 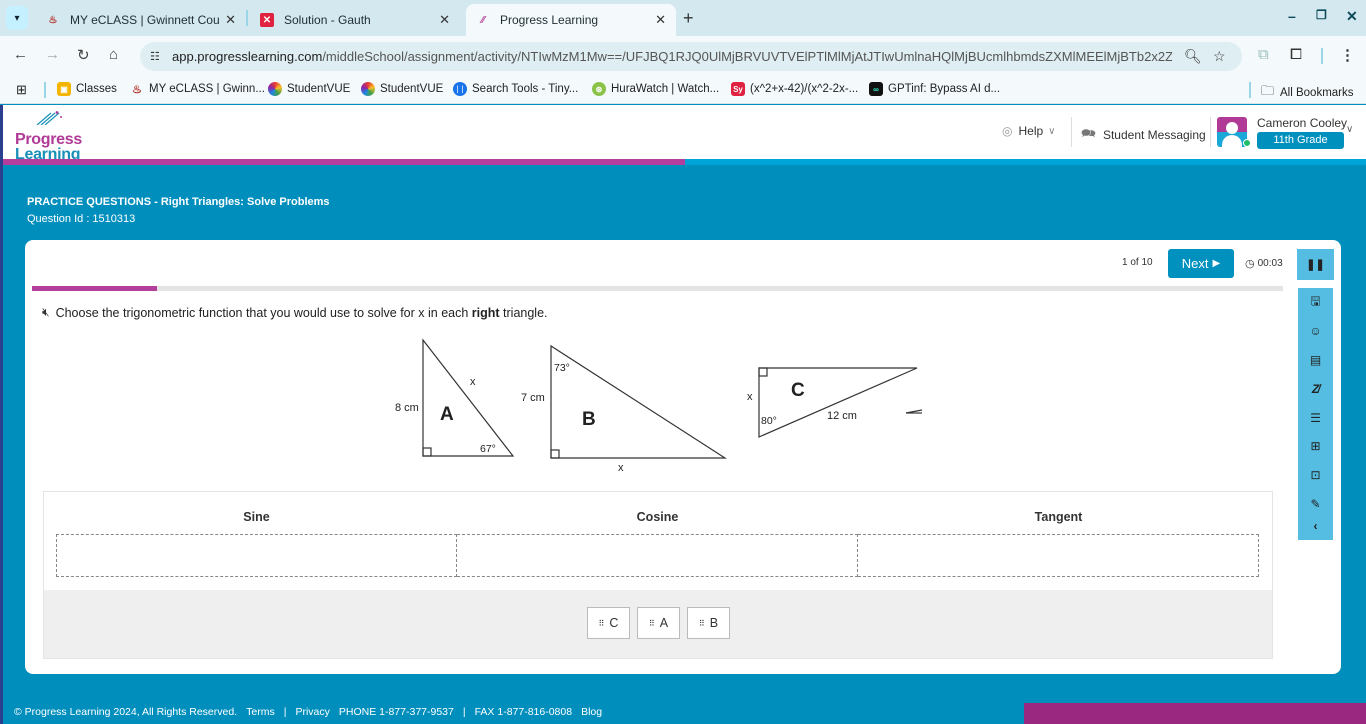 I want to click on footer-privacy-link: Privacy, so click(x=312, y=712).